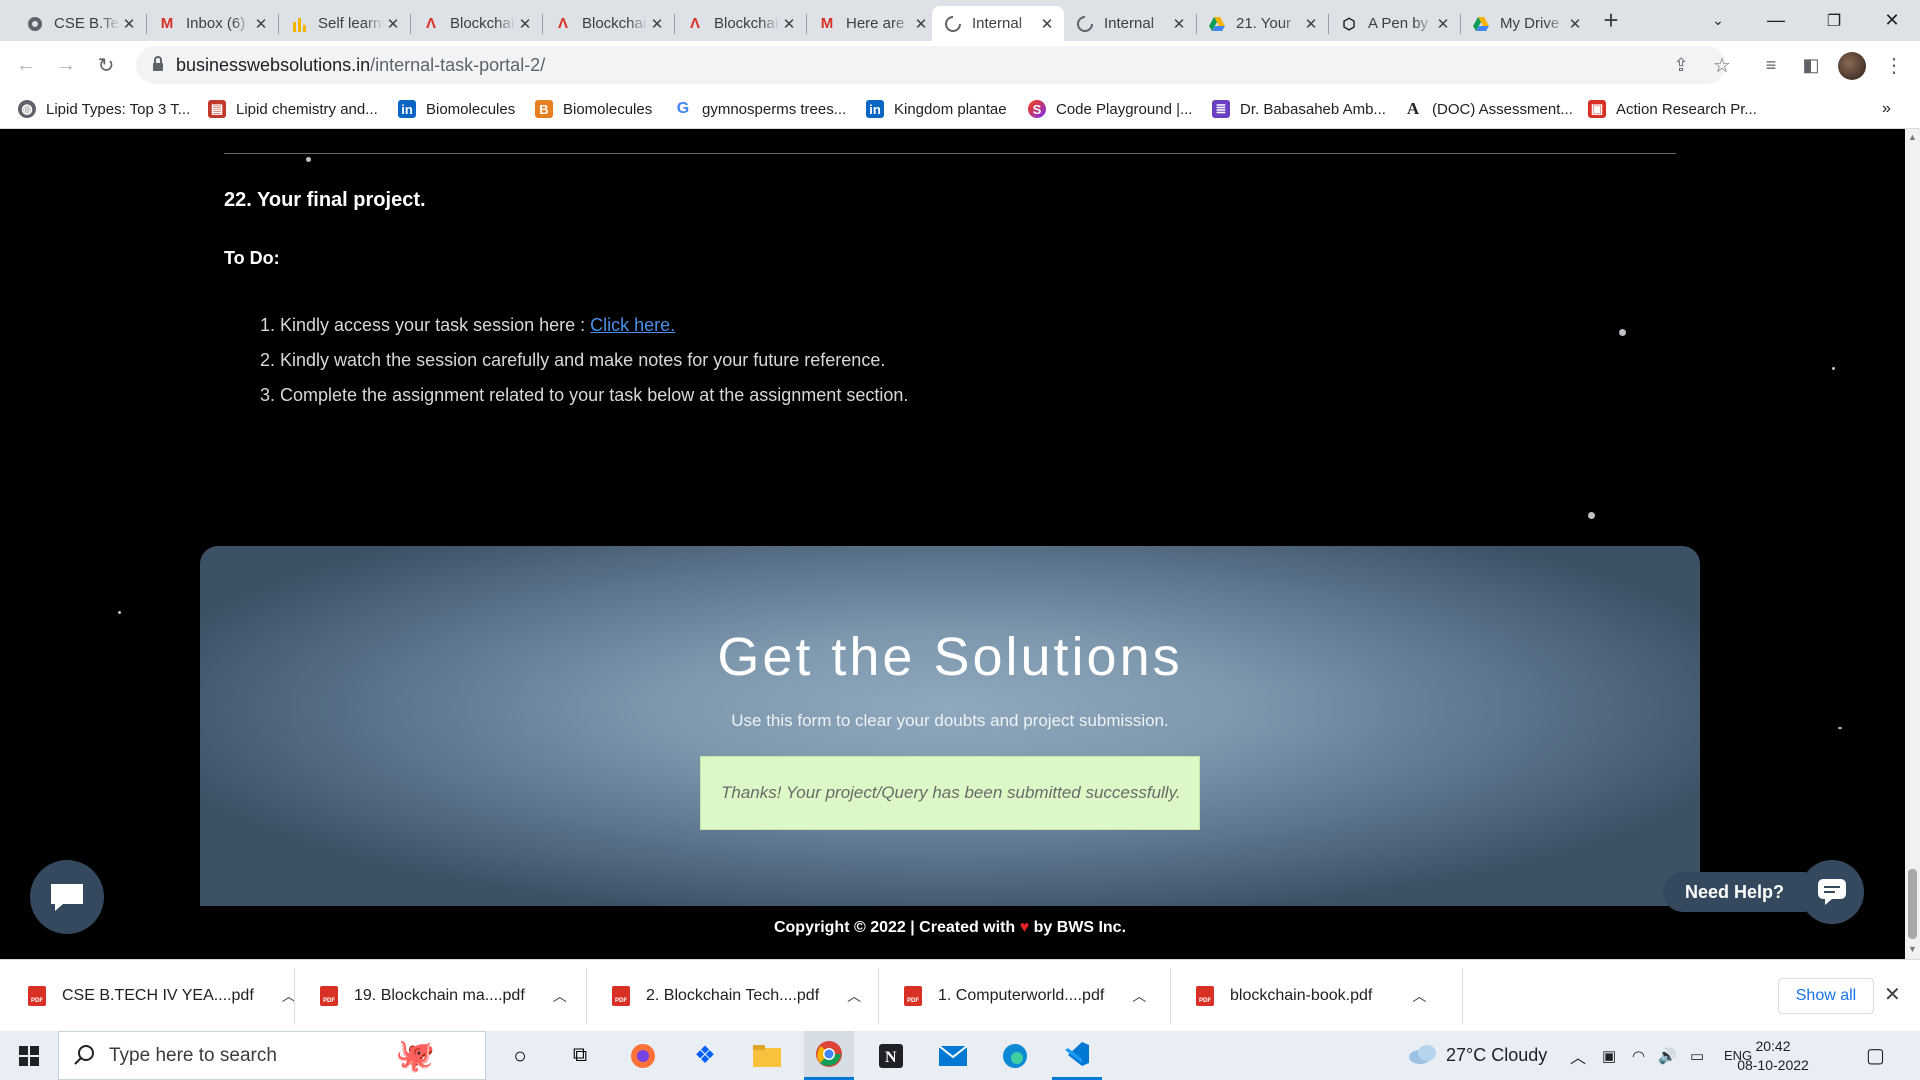  I want to click on download-item: PDF 19. Blockchain ma....pdf ︿, so click(443, 996).